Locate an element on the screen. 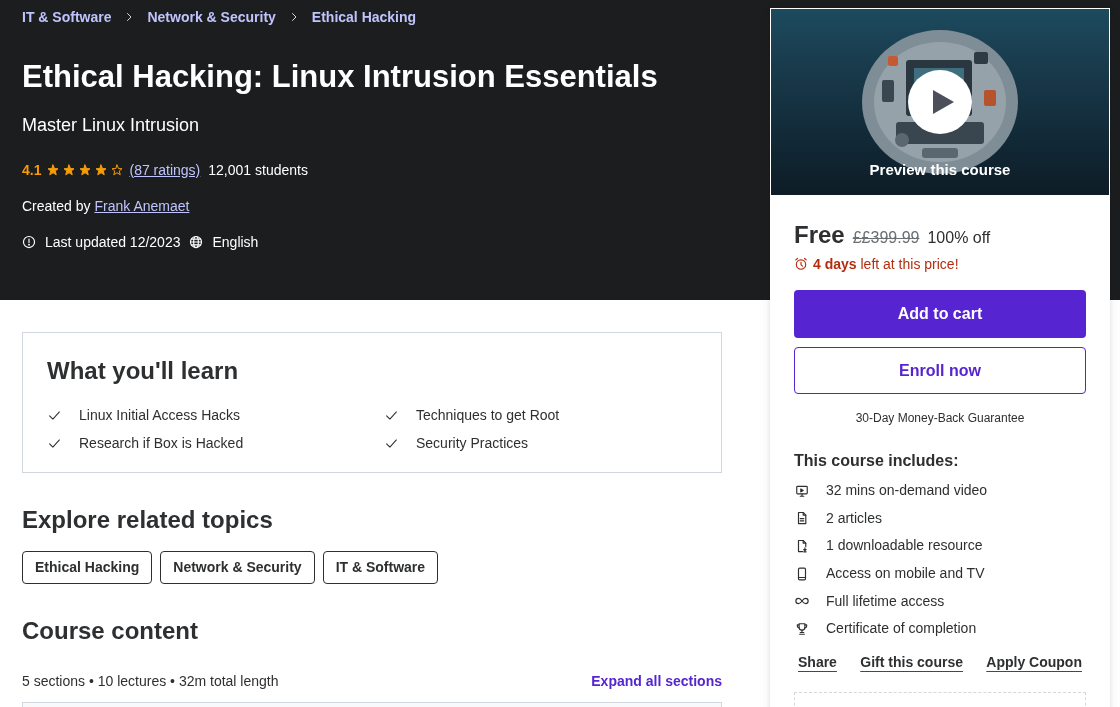 The image size is (1120, 707). play-button-icon is located at coordinates (940, 102).